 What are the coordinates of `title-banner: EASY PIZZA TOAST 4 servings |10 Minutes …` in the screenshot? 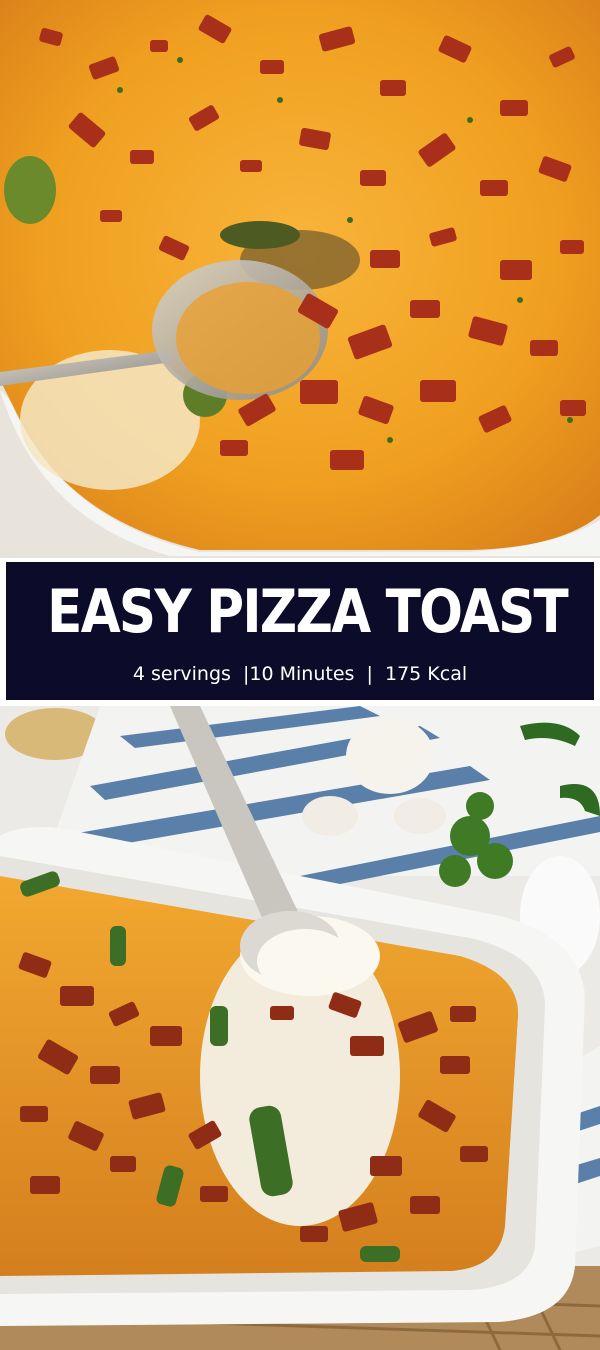 It's located at (300, 631).